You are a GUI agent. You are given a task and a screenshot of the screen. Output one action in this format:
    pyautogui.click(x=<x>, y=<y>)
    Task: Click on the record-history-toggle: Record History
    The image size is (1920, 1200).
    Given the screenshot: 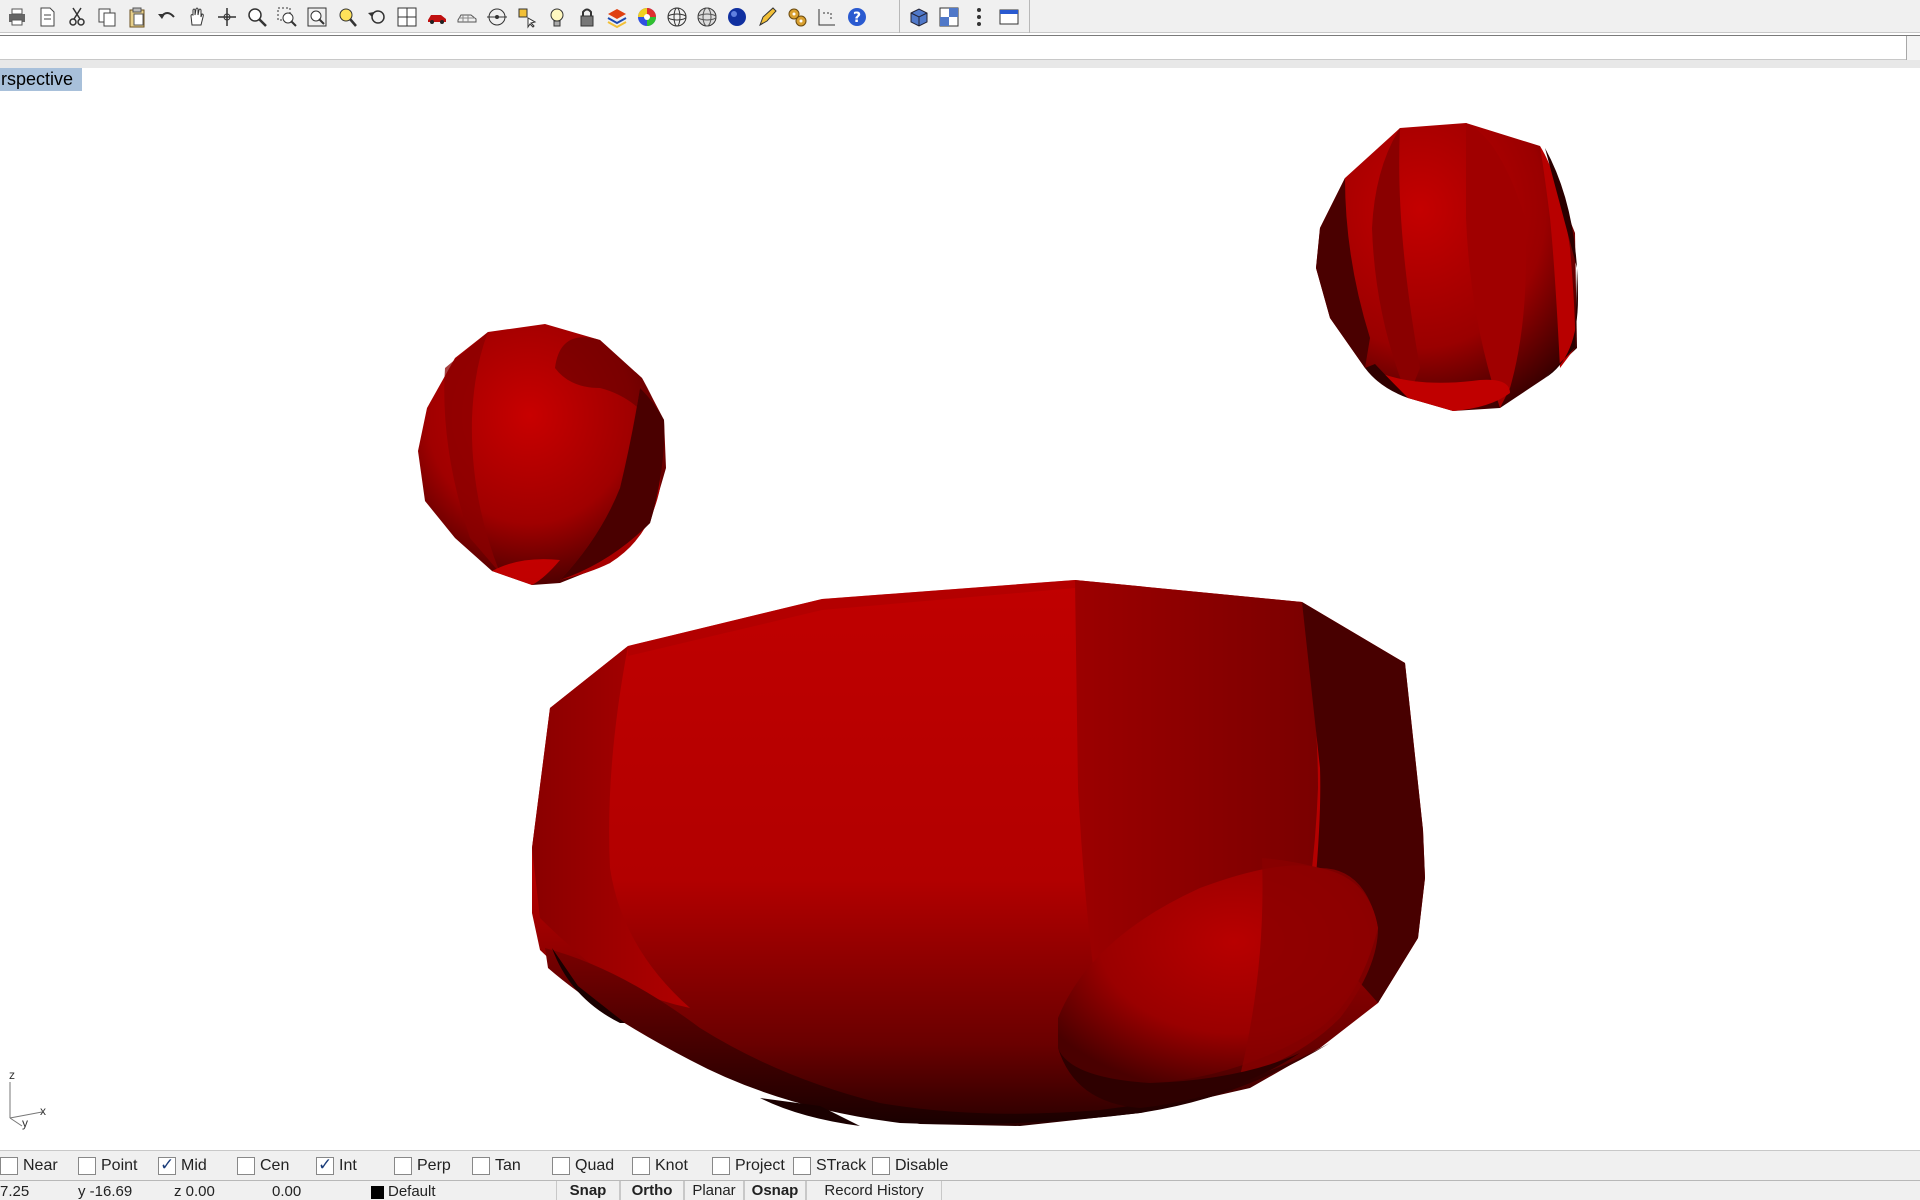 What is the action you would take?
    pyautogui.click(x=874, y=1190)
    